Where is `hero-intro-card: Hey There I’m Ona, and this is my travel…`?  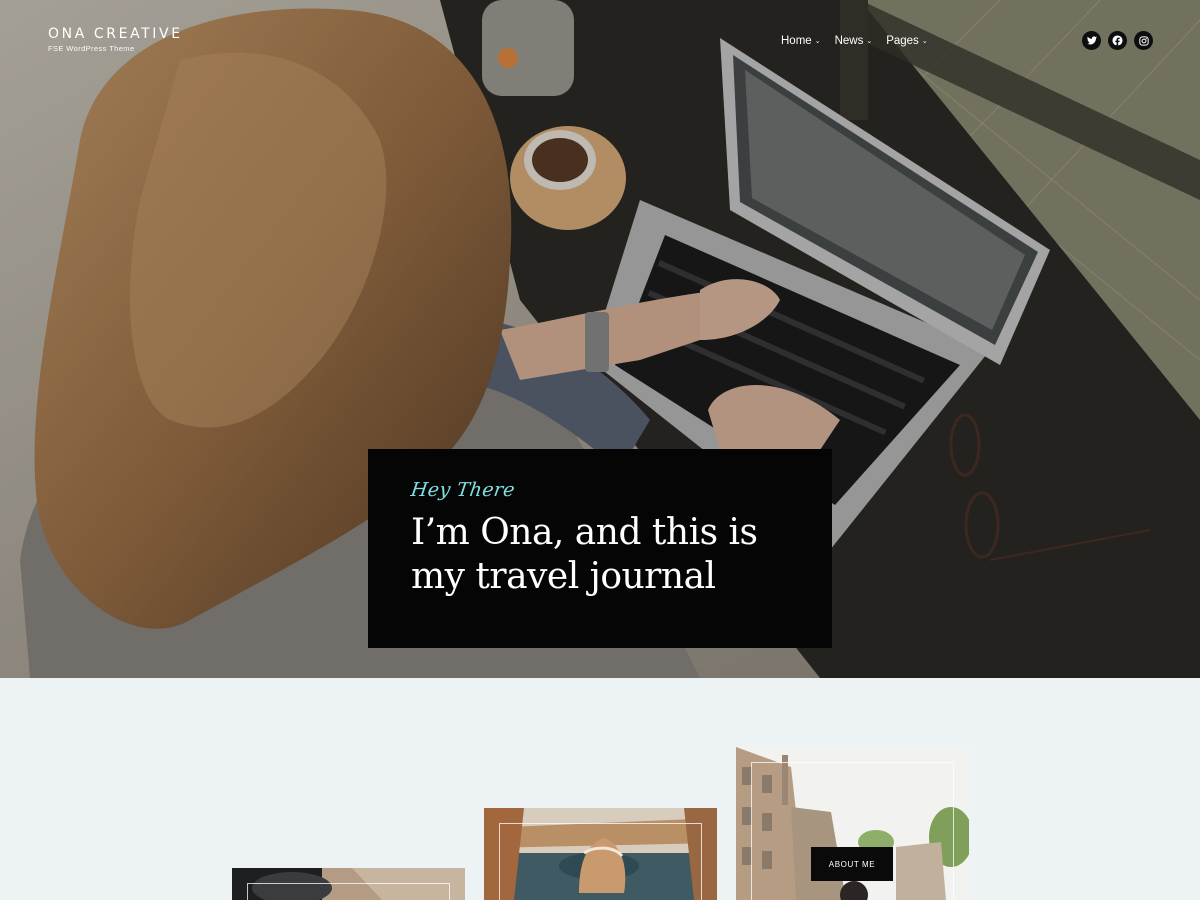 hero-intro-card: Hey There I’m Ona, and this is my travel… is located at coordinates (600, 548).